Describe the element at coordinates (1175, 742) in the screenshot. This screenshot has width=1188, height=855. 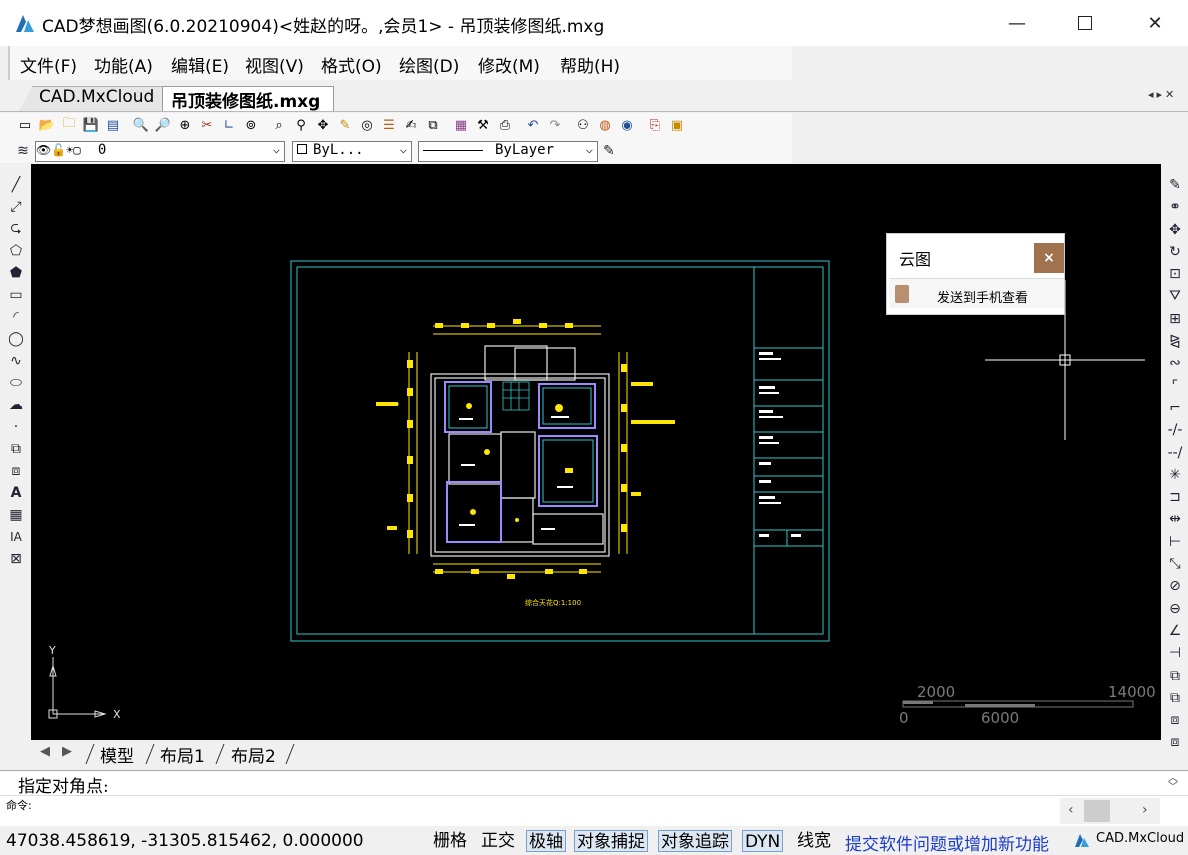
I see `draw-order-below-icon: ⧈` at that location.